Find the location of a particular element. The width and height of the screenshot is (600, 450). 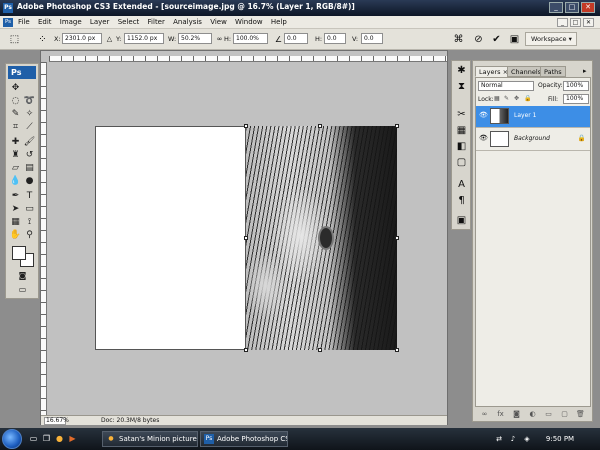

doc-minimize-button: _ is located at coordinates (562, 22).